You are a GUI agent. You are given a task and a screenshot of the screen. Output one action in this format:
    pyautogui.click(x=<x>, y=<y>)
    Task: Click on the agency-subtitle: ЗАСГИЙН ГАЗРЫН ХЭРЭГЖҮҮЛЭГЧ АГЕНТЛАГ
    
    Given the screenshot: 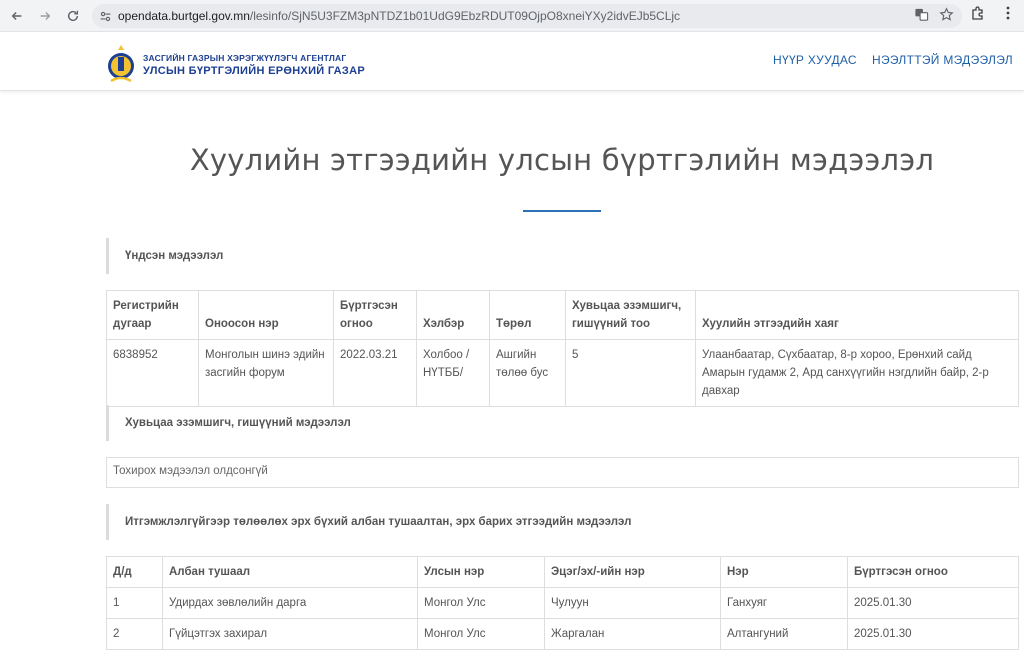 What is the action you would take?
    pyautogui.click(x=245, y=58)
    